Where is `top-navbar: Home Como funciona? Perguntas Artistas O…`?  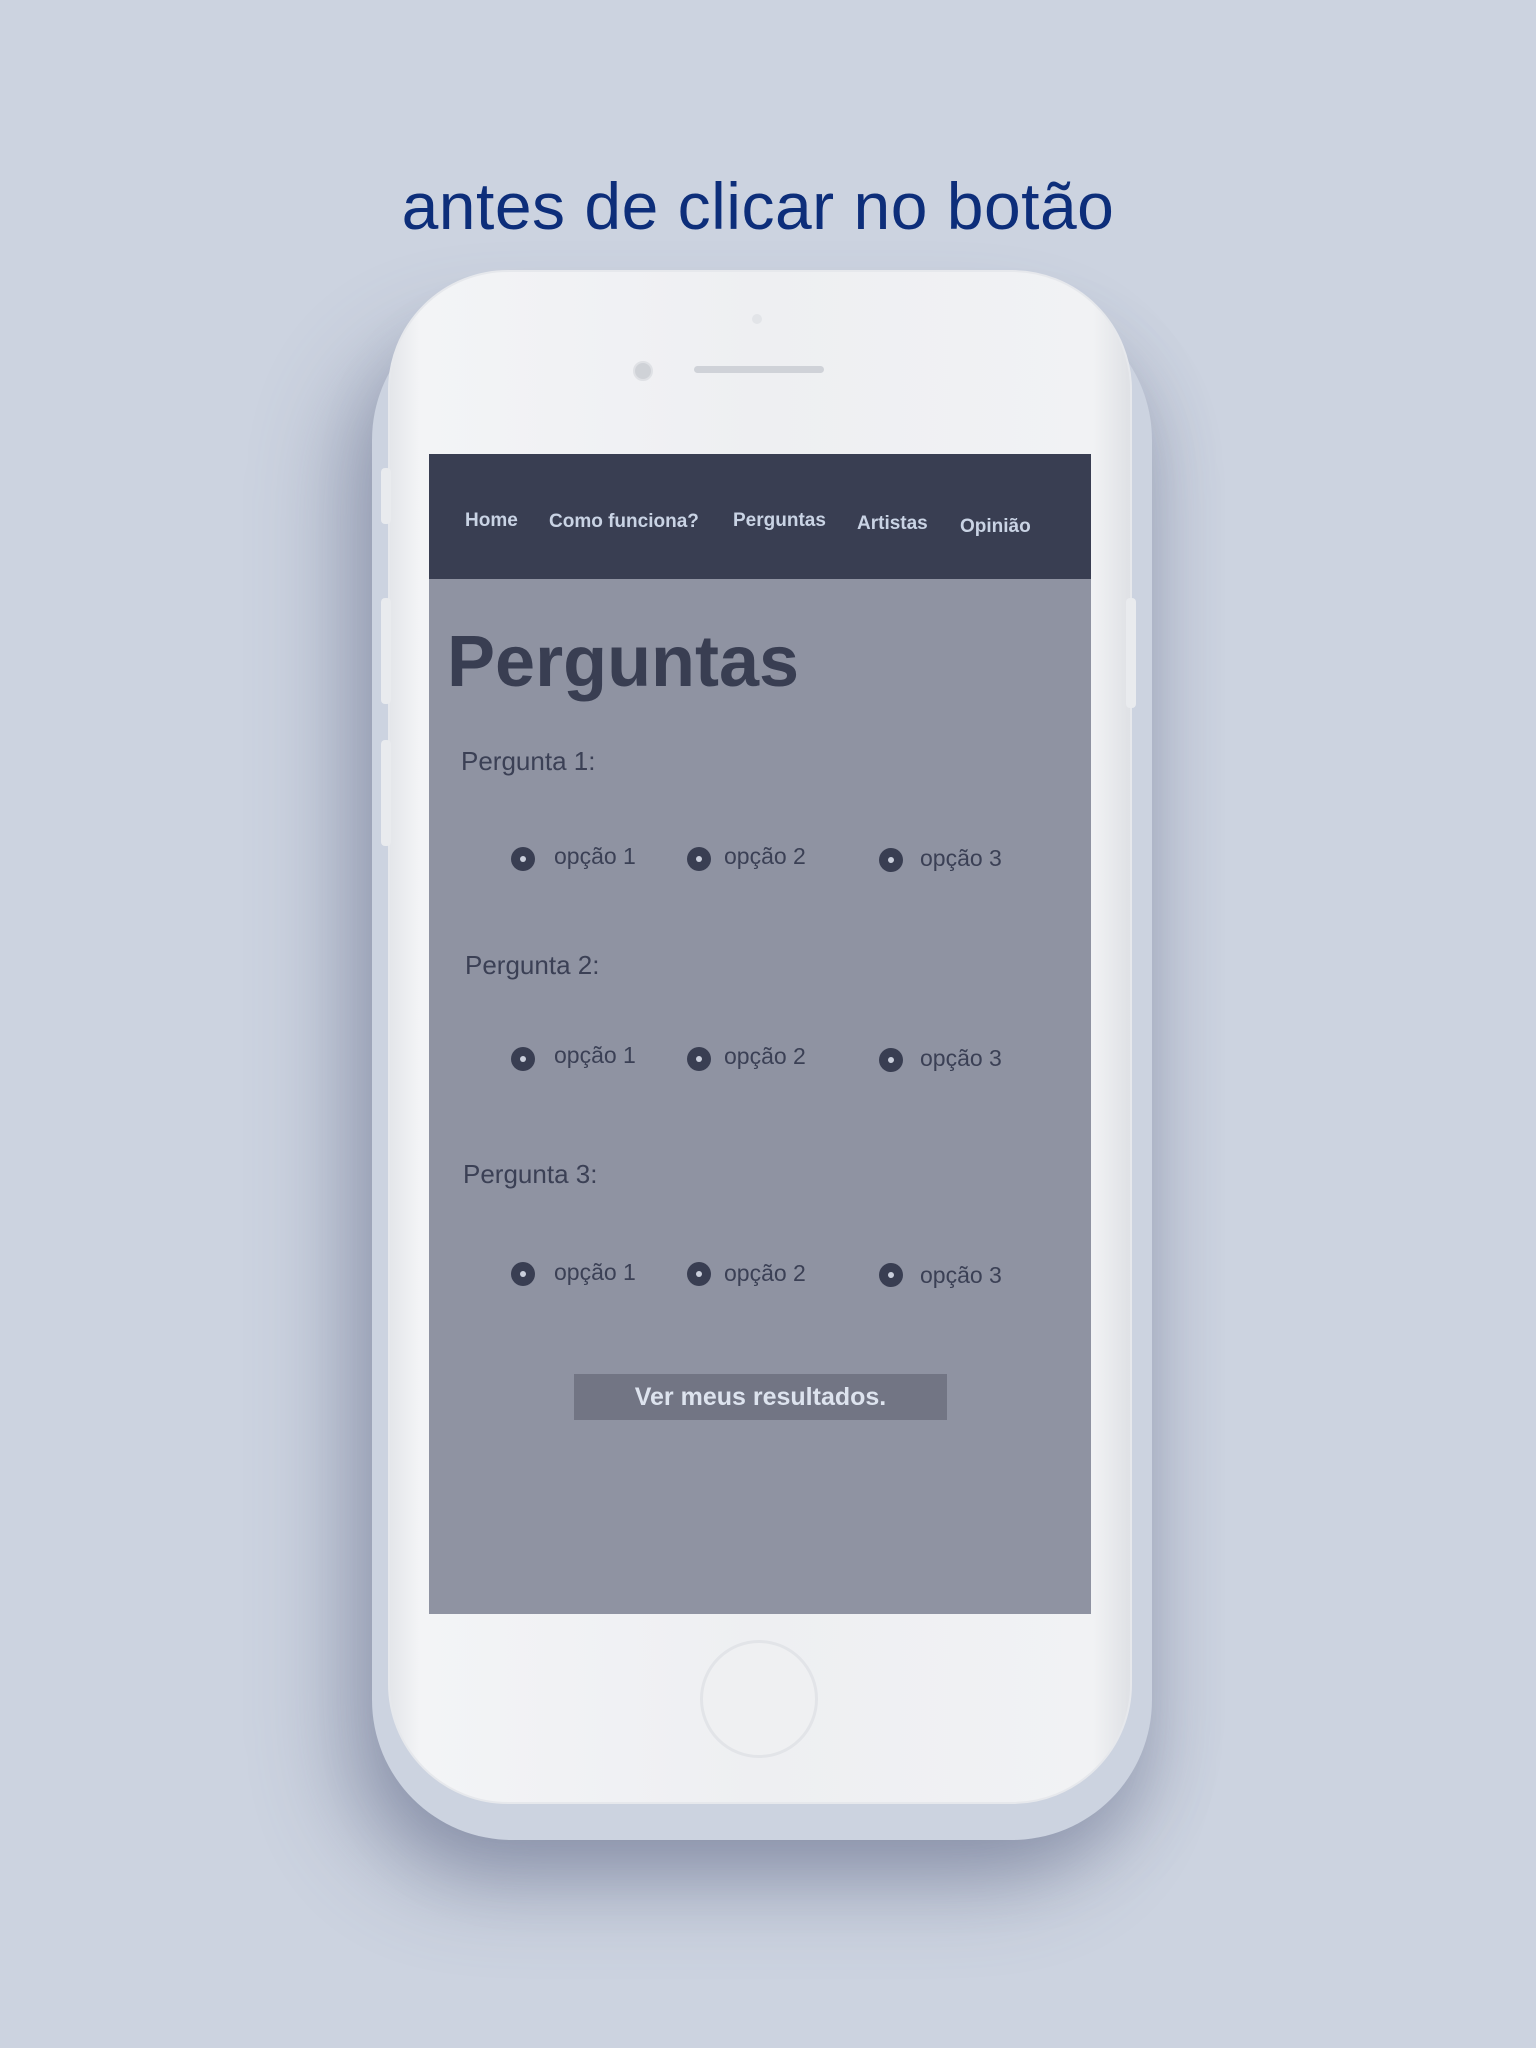 top-navbar: Home Como funciona? Perguntas Artistas O… is located at coordinates (760, 516).